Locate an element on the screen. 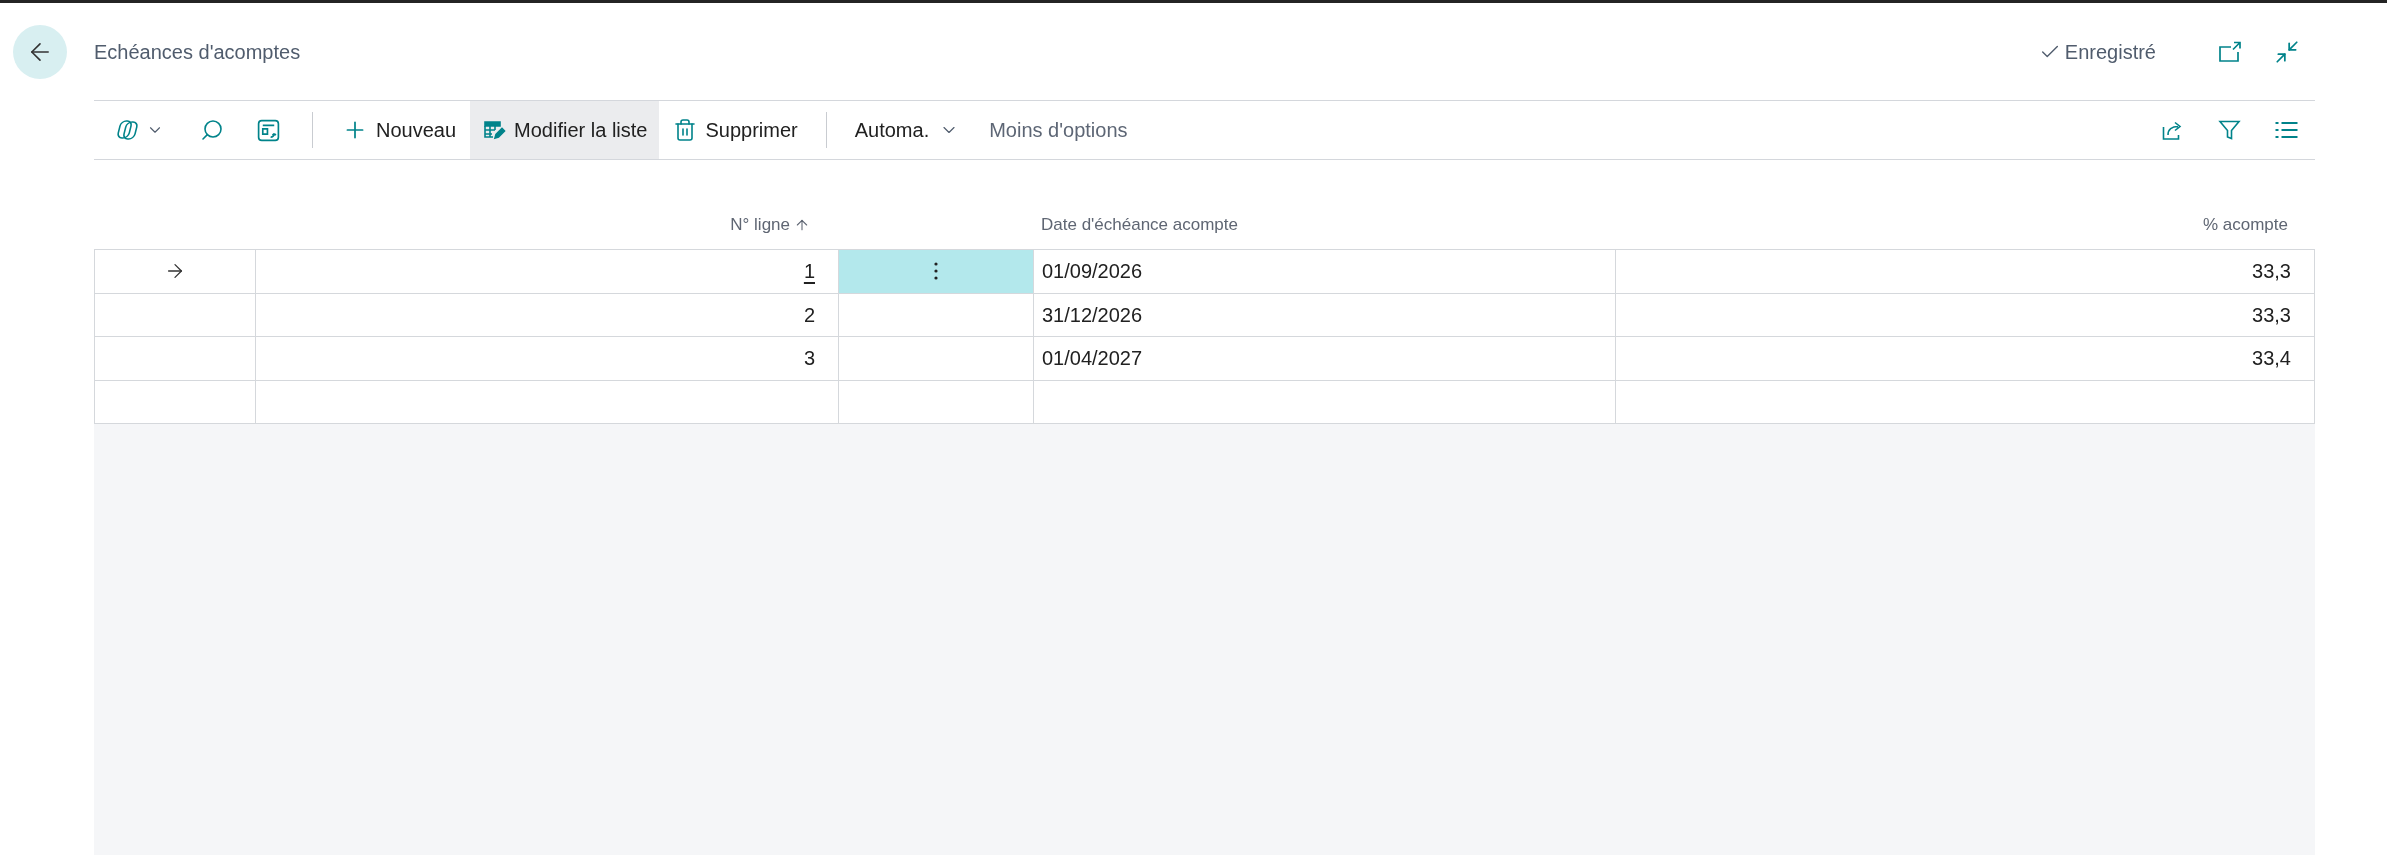 This screenshot has width=2387, height=855. table-cell: 2 is located at coordinates (547, 314).